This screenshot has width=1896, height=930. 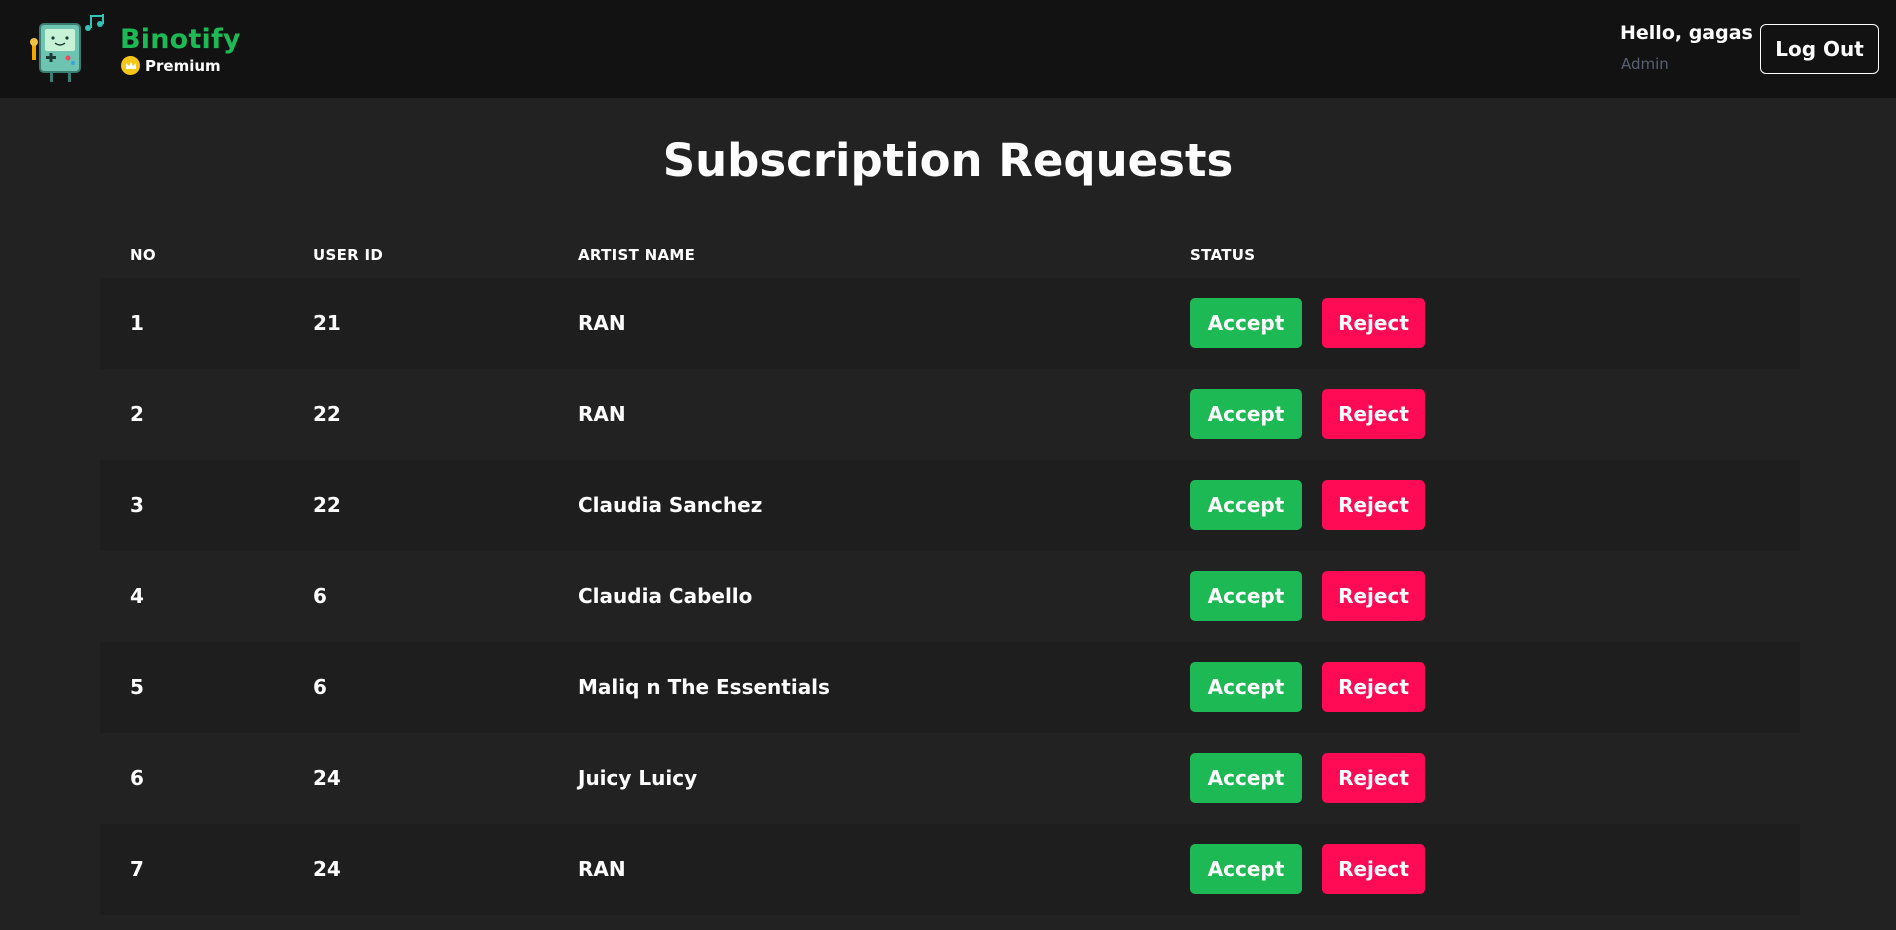 What do you see at coordinates (137, 505) in the screenshot?
I see `row-number: 3` at bounding box center [137, 505].